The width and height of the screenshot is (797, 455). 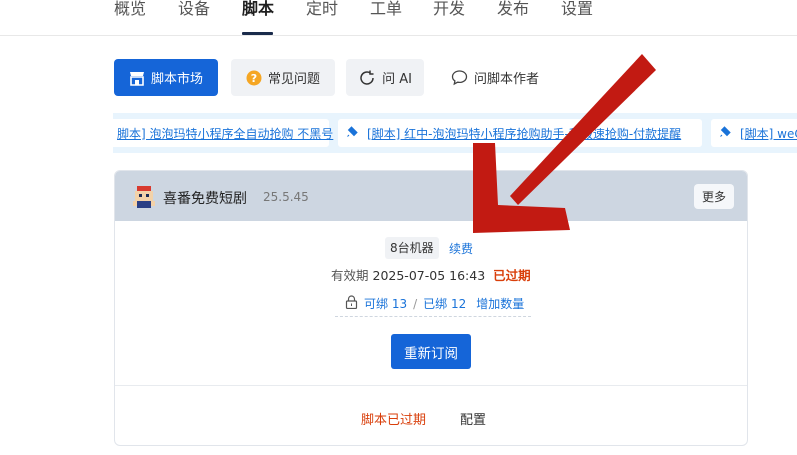 I want to click on script-version: 25.5.45, so click(x=286, y=197).